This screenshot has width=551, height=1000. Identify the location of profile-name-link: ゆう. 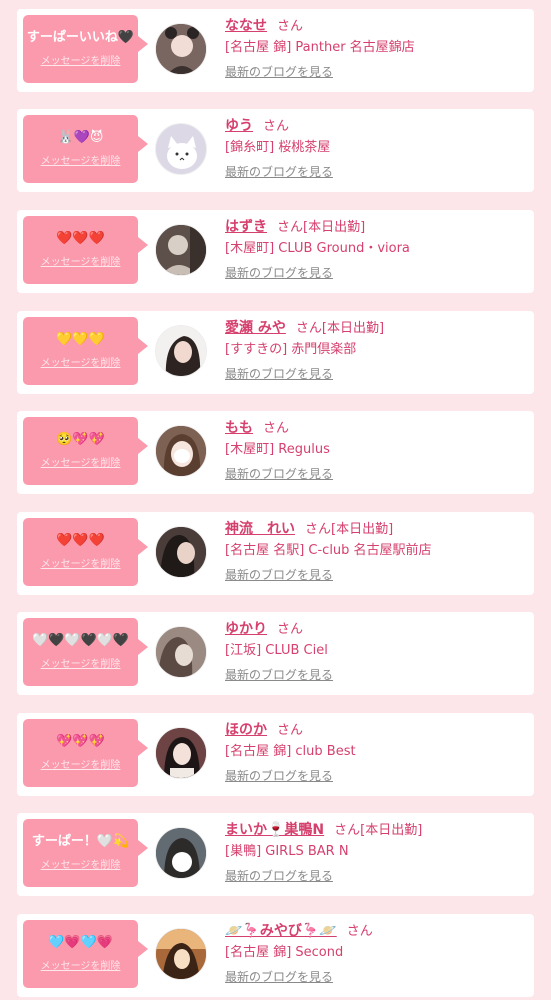
(239, 126).